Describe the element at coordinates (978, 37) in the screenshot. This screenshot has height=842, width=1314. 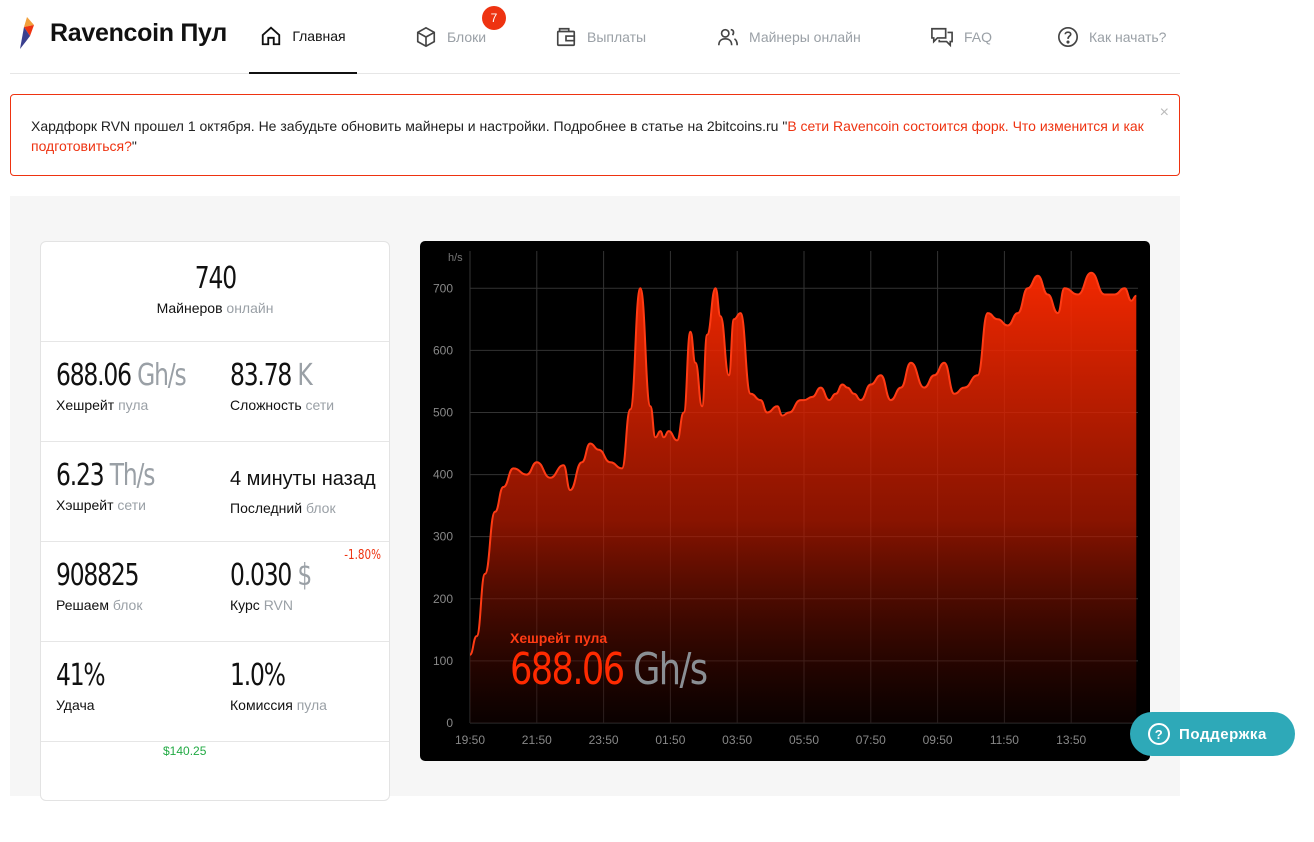
I see `nav-faq-label: FAQ` at that location.